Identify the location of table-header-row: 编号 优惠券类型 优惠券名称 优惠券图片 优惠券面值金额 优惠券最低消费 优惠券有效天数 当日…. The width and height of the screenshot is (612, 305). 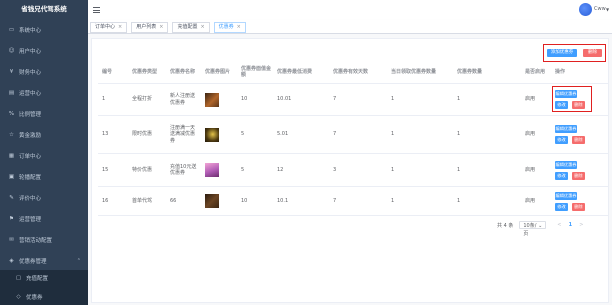
(353, 72).